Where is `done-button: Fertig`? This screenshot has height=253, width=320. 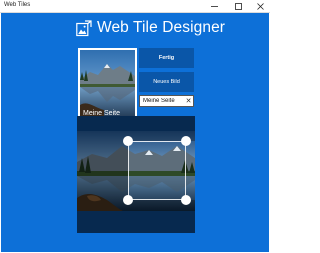
done-button: Fertig is located at coordinates (166, 58).